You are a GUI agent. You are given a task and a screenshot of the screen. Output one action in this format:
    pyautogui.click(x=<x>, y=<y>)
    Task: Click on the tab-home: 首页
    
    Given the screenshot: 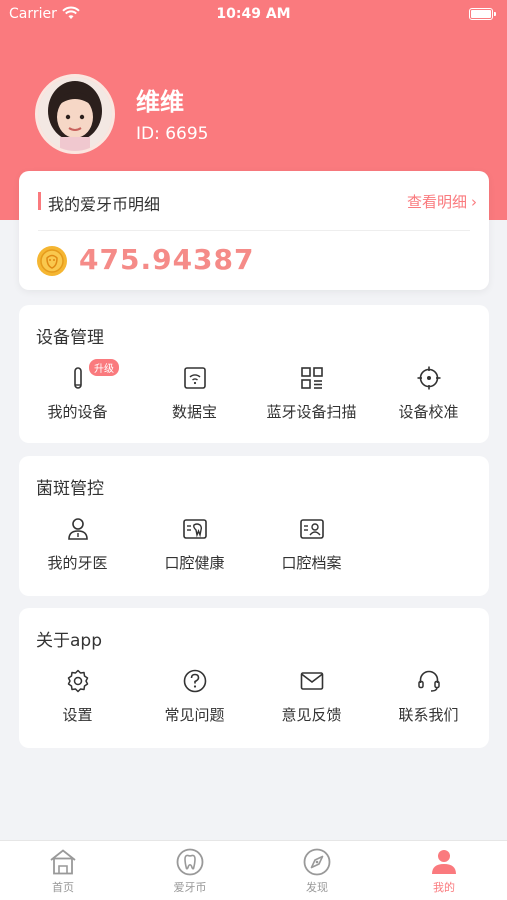 What is the action you would take?
    pyautogui.click(x=63, y=871)
    